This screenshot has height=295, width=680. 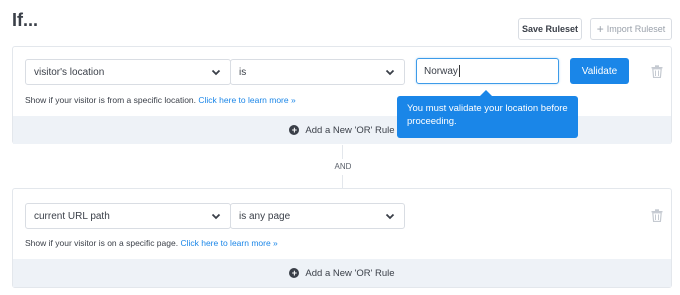 What do you see at coordinates (550, 29) in the screenshot?
I see `save-ruleset-button: Save Ruleset` at bounding box center [550, 29].